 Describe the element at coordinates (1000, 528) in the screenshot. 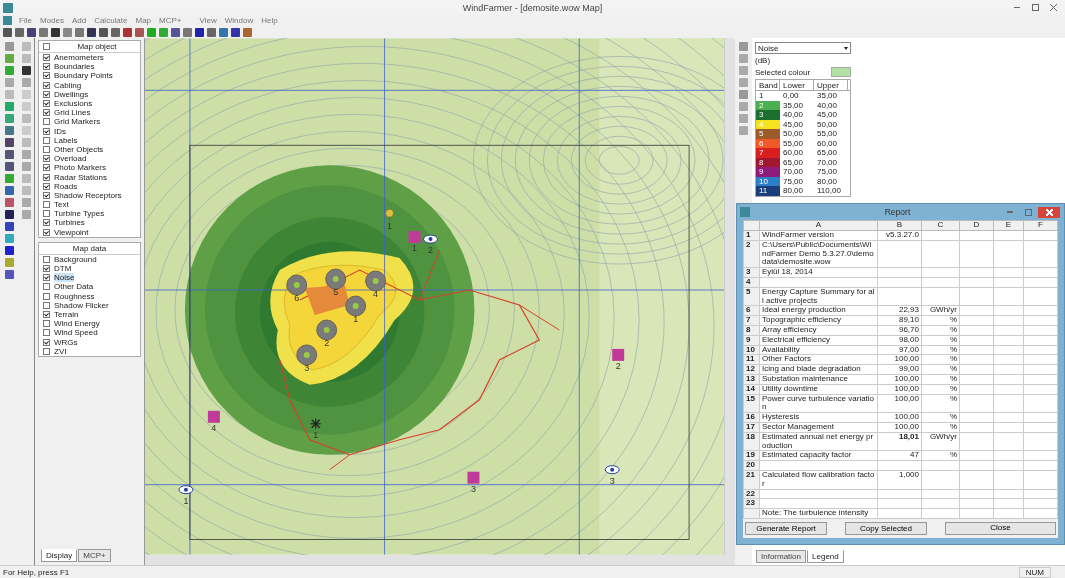

I see `dialog-button: Close` at that location.